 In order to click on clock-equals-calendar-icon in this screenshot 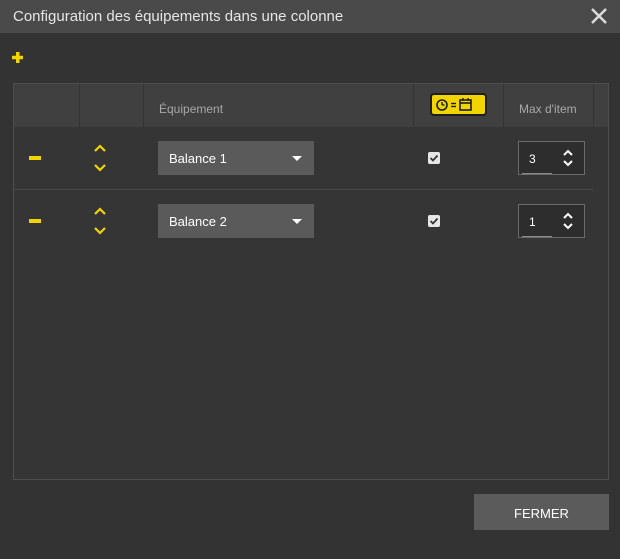, I will do `click(458, 104)`.